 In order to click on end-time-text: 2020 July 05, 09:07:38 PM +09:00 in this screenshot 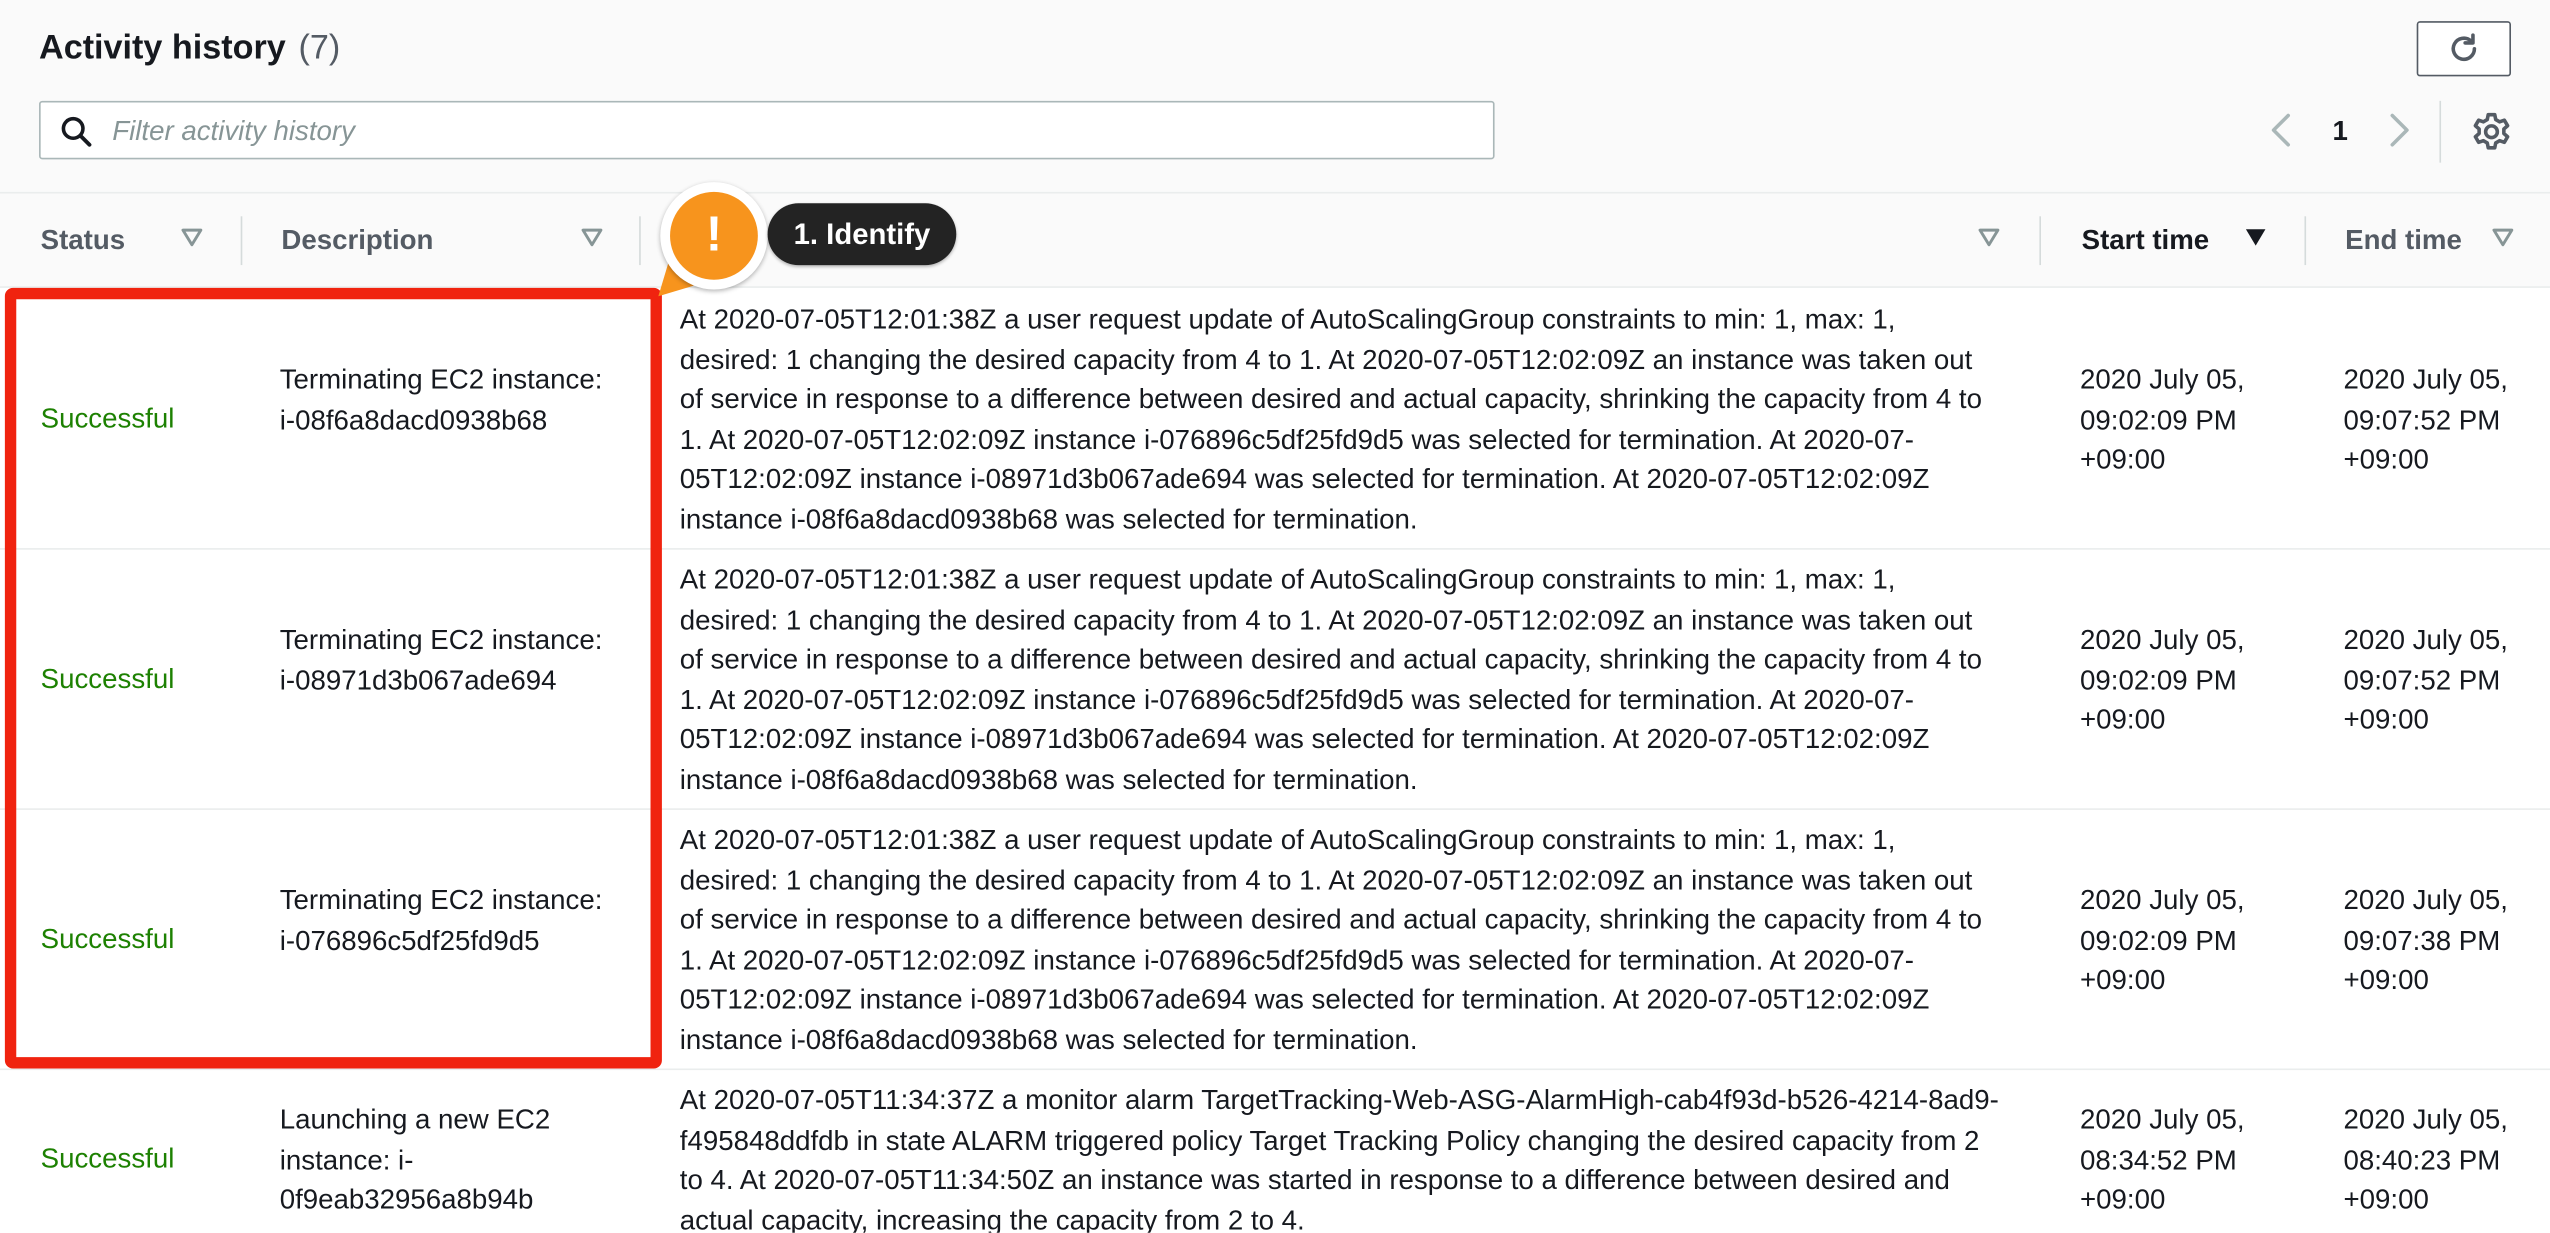, I will do `click(2425, 940)`.